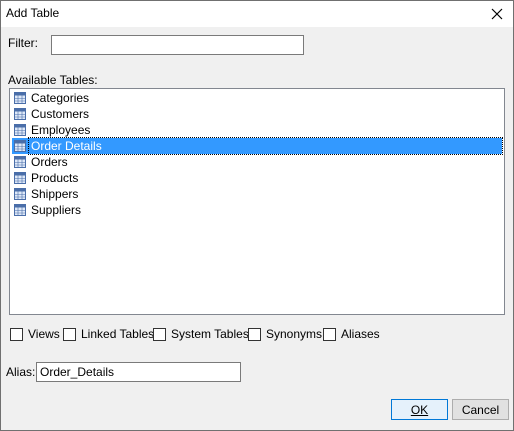 The height and width of the screenshot is (431, 514). What do you see at coordinates (61, 130) in the screenshot?
I see `list-item-label: Employees` at bounding box center [61, 130].